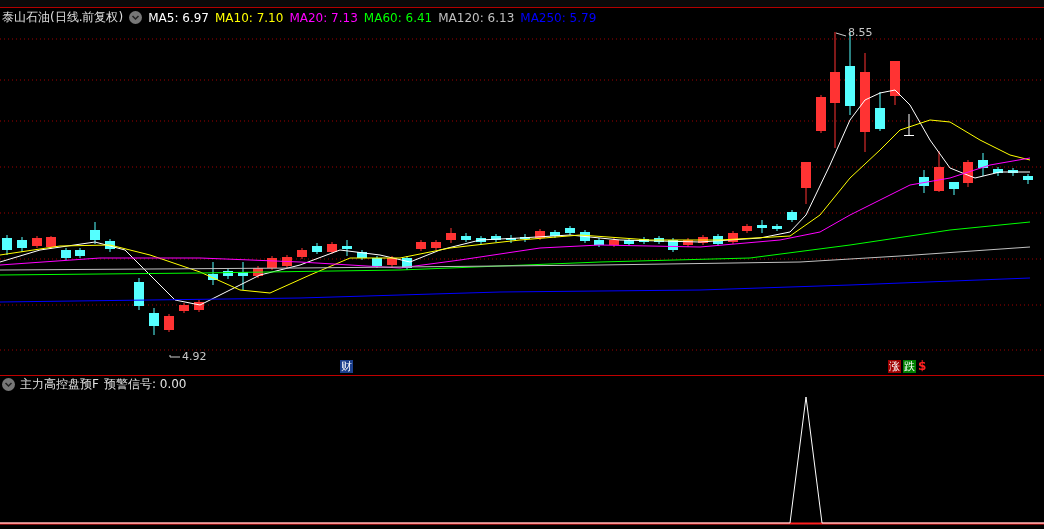  What do you see at coordinates (194, 356) in the screenshot?
I see `price-label: 4.92` at bounding box center [194, 356].